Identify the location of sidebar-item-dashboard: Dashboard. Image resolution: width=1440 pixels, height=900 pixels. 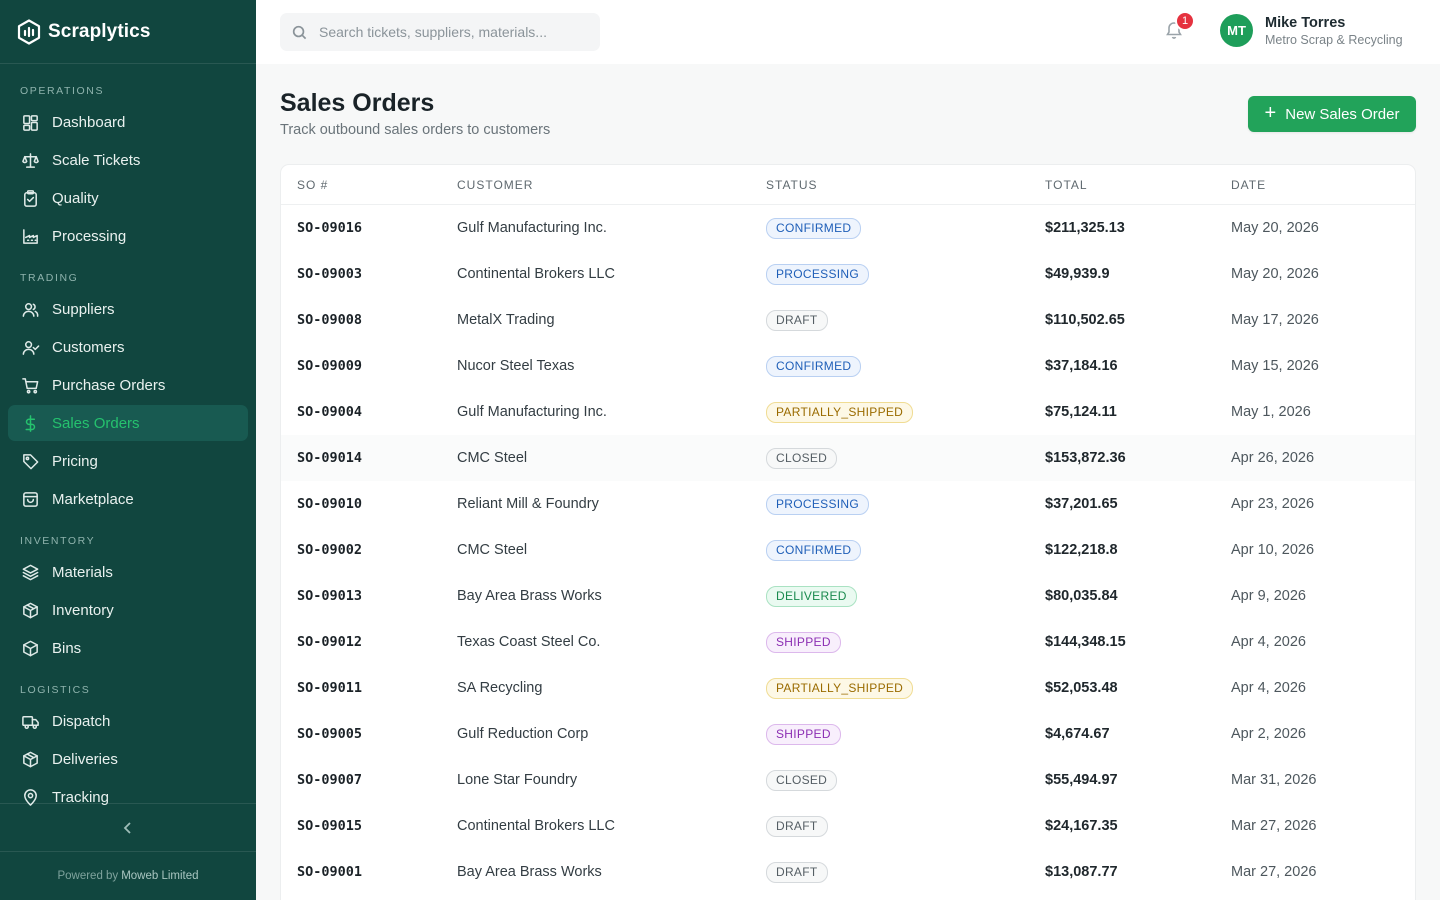
(128, 122).